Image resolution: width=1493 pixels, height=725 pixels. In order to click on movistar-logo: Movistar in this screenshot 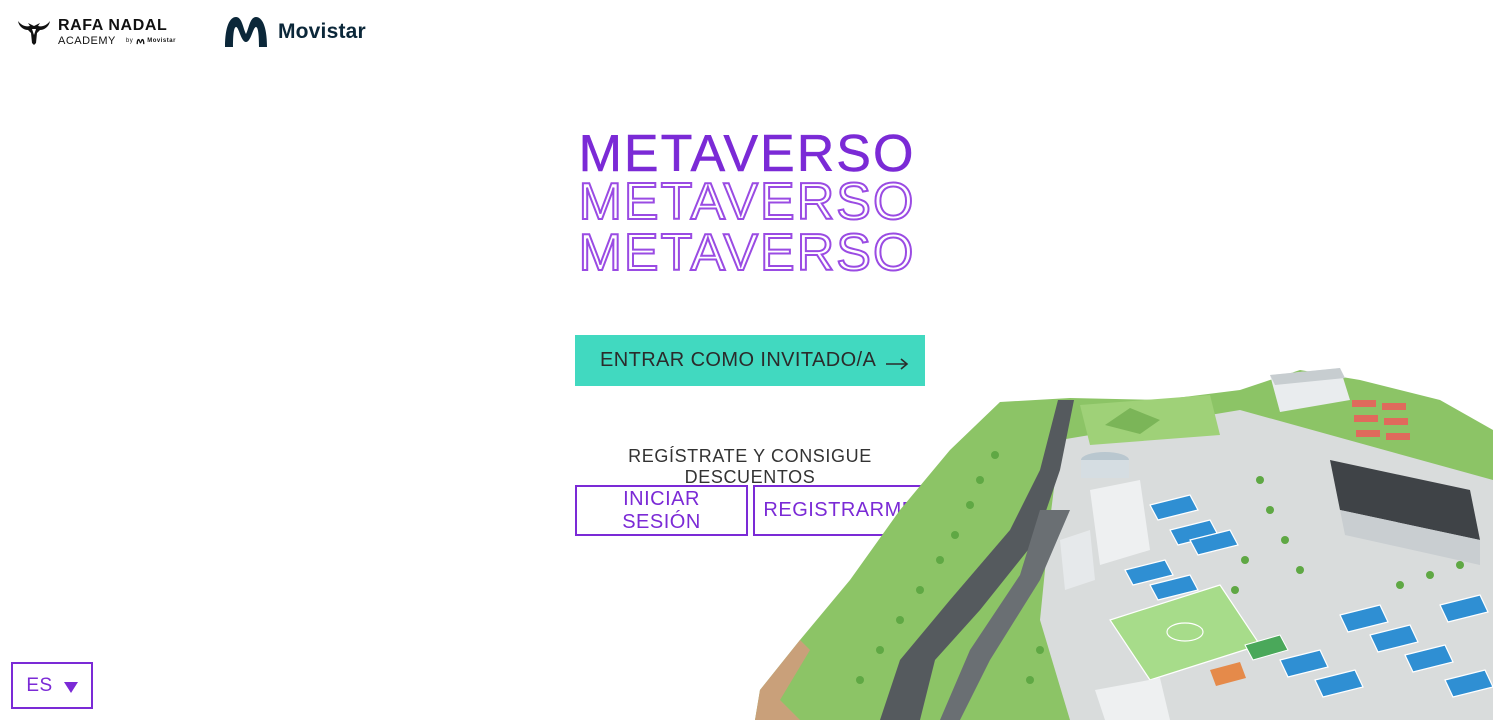, I will do `click(294, 32)`.